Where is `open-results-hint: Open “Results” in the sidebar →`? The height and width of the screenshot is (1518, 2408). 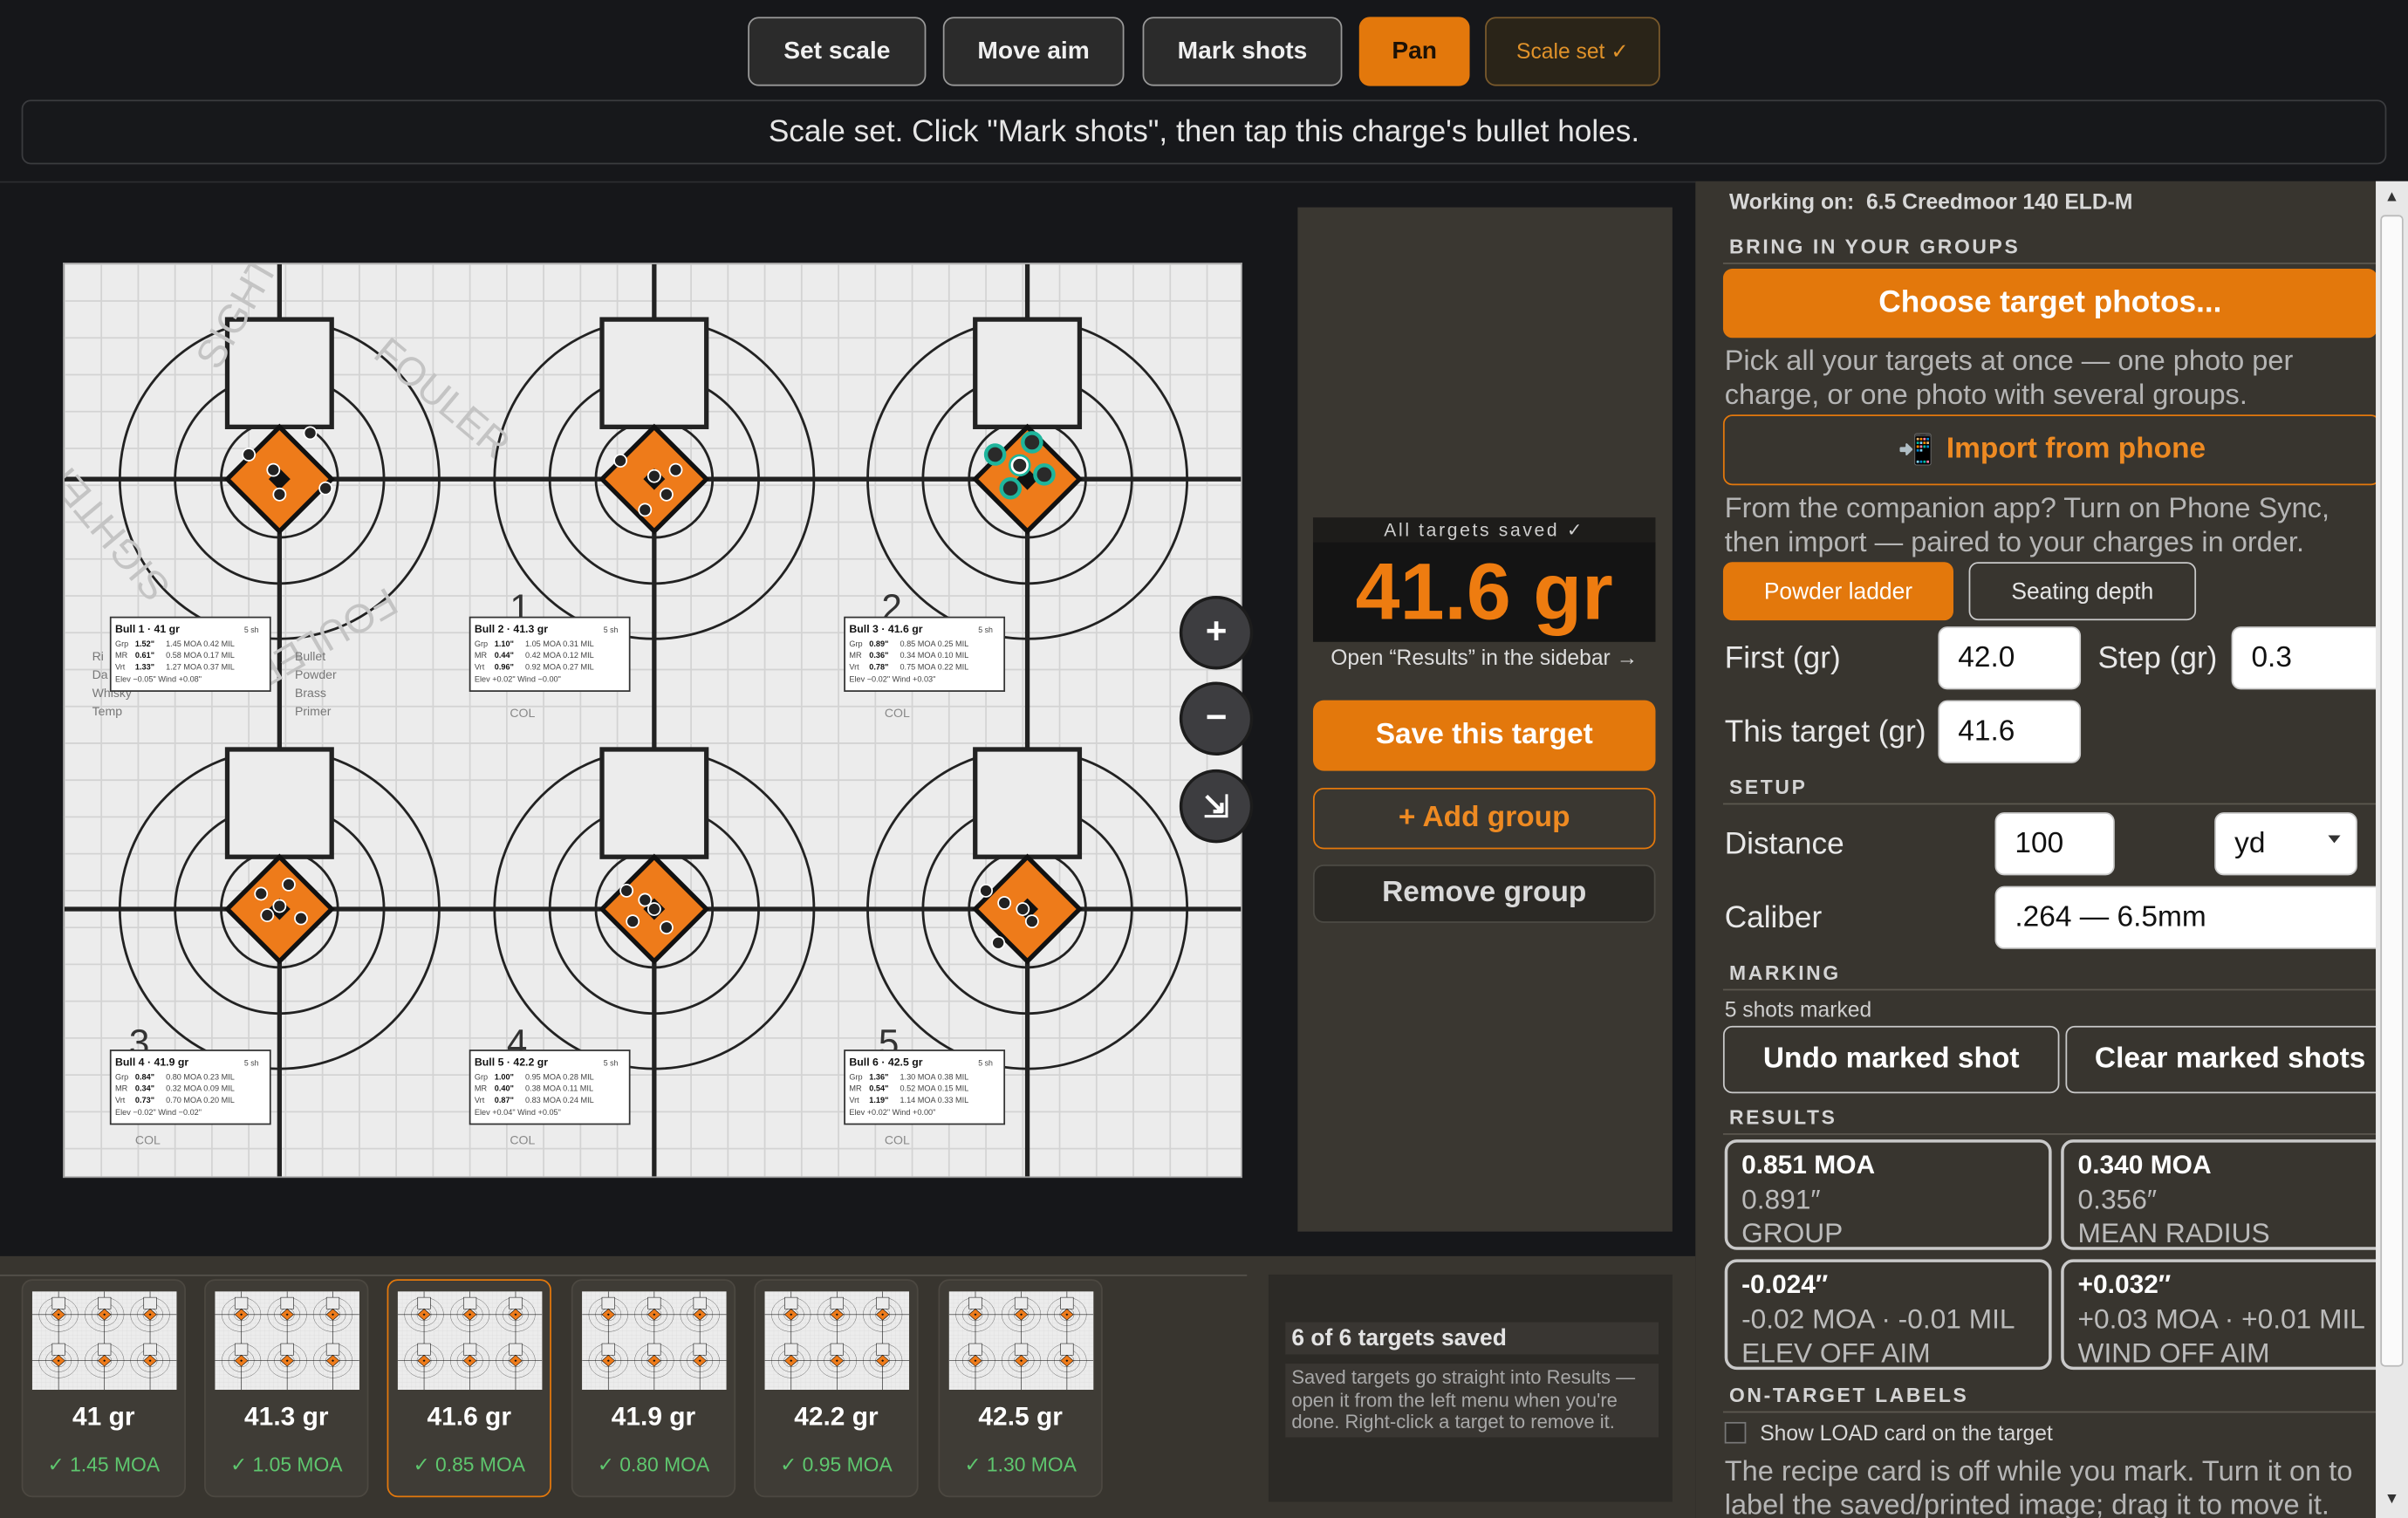 open-results-hint: Open “Results” in the sidebar → is located at coordinates (1484, 657).